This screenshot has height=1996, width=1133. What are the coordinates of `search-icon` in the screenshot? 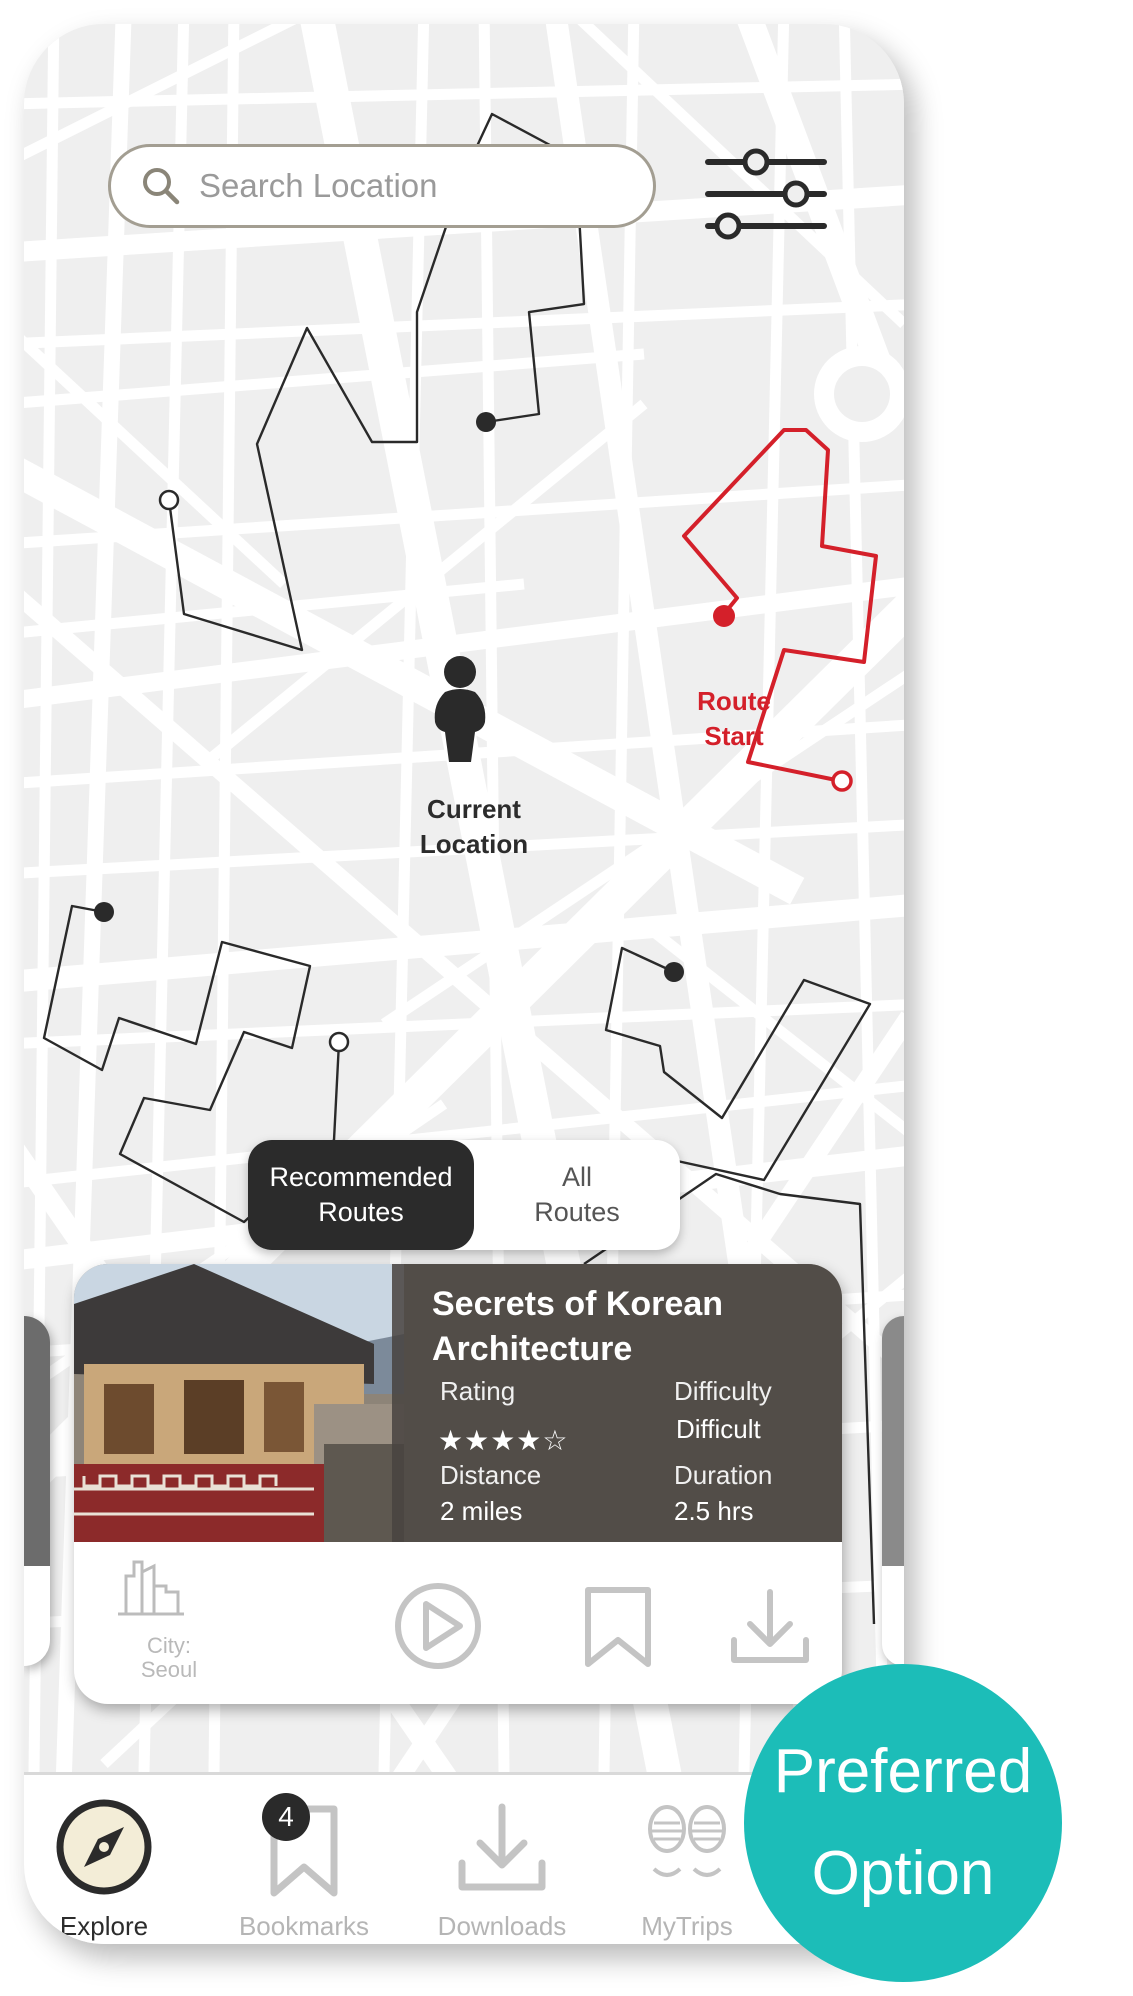 It's located at (161, 186).